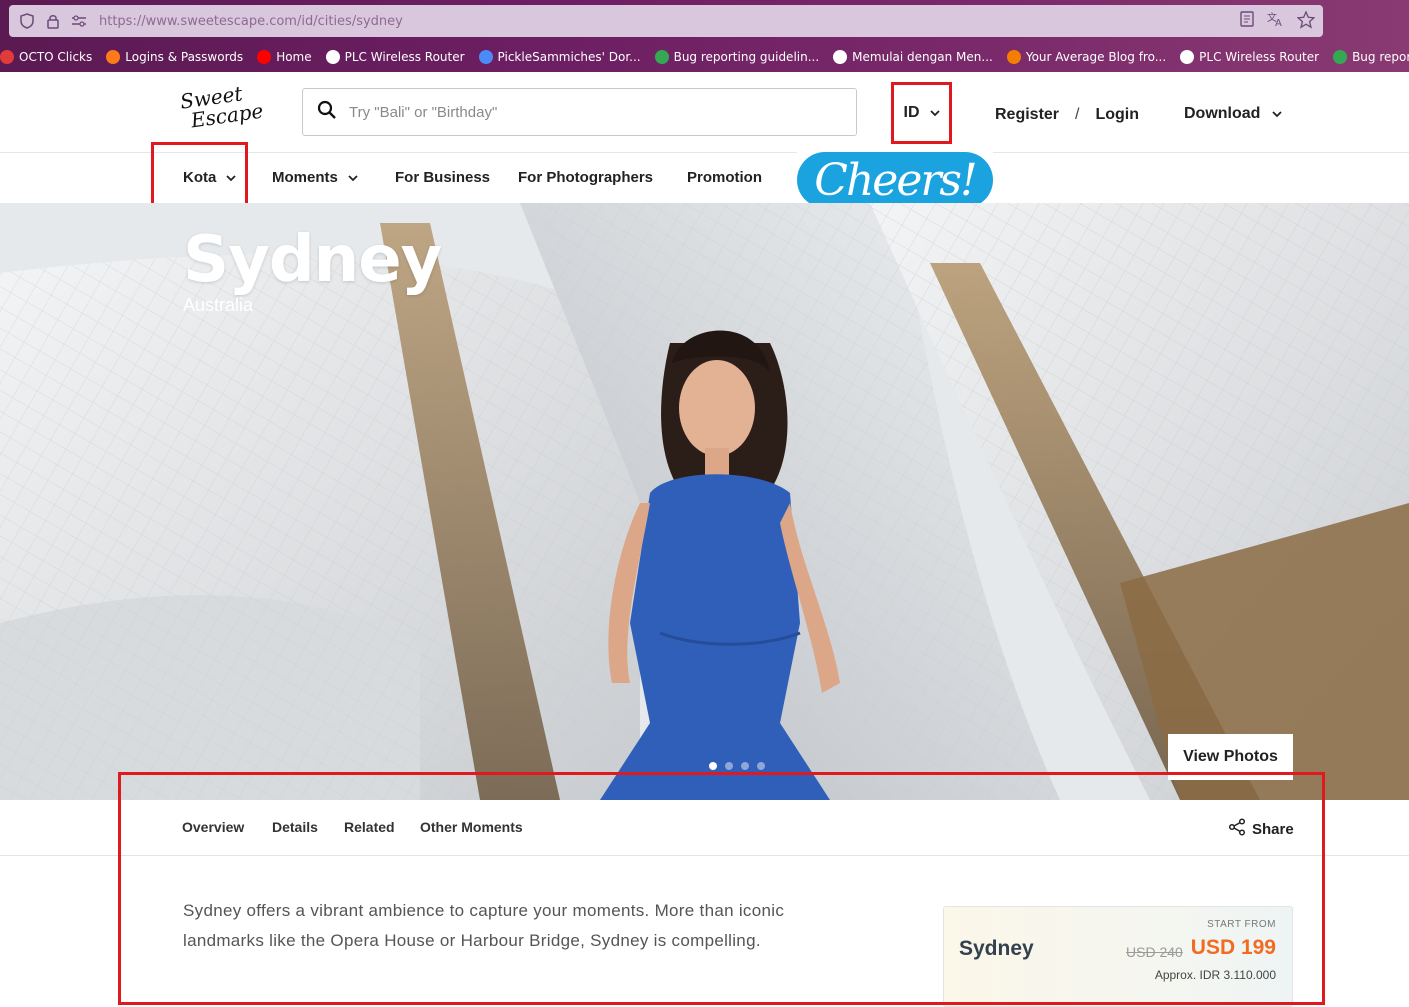 This screenshot has height=1007, width=1409. What do you see at coordinates (369, 827) in the screenshot?
I see `tab-related: Related` at bounding box center [369, 827].